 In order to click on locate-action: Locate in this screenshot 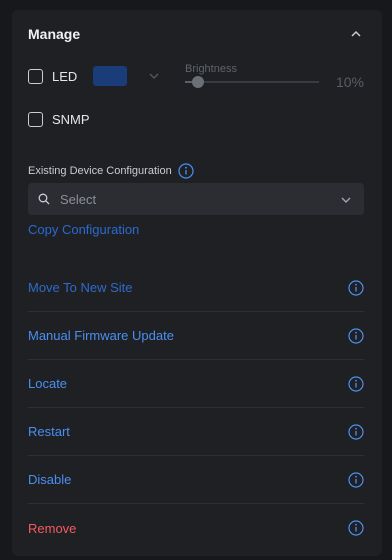, I will do `click(196, 384)`.